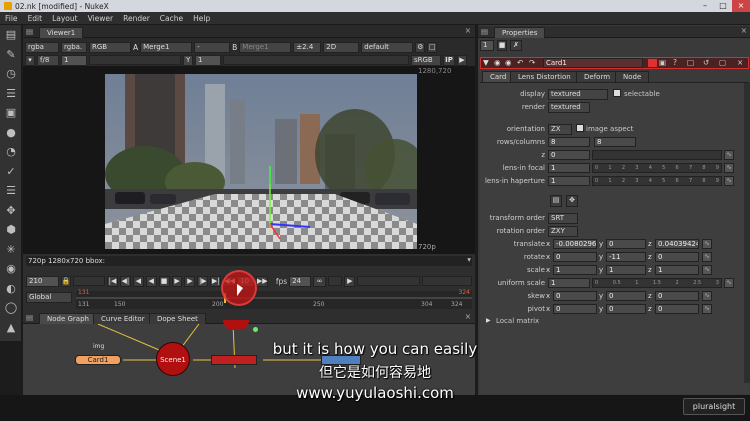 This screenshot has height=421, width=750. I want to click on compare-mode-dropdown: -, so click(212, 47).